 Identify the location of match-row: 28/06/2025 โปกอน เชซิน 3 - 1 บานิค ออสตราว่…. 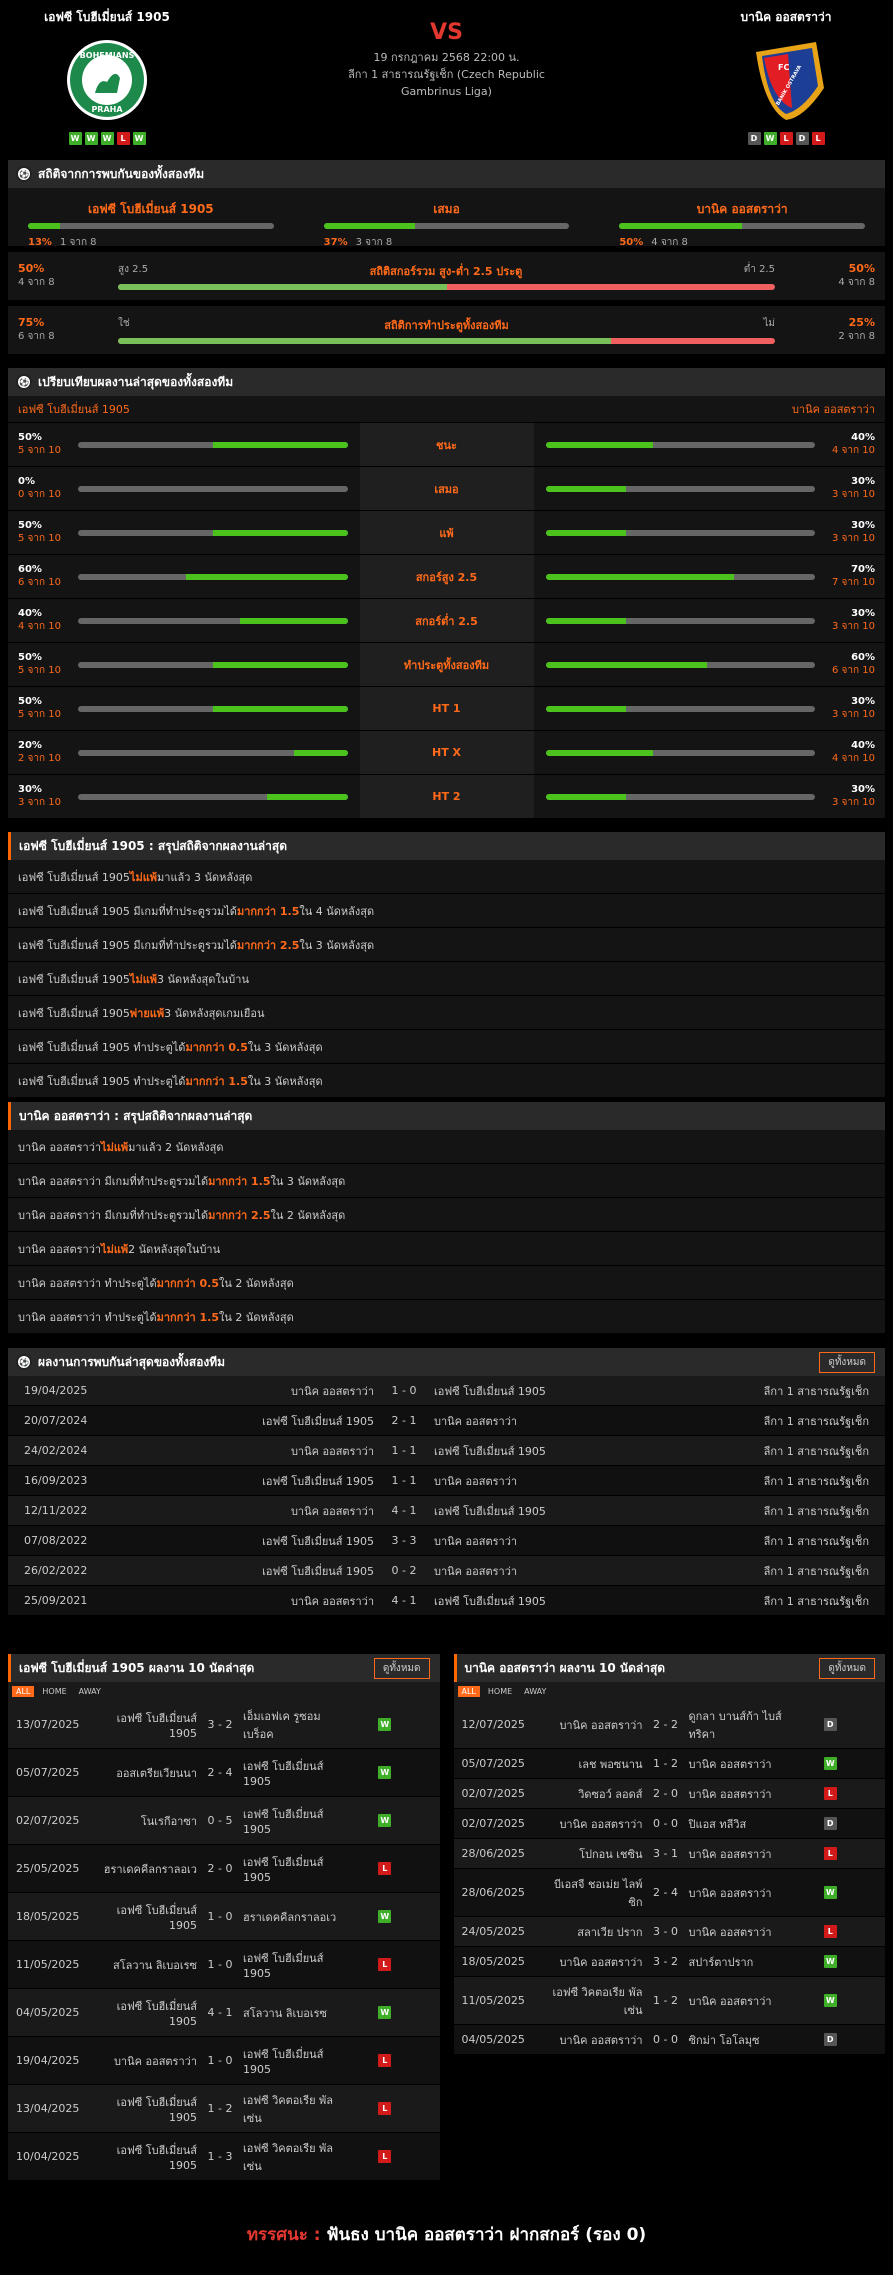
(669, 1854).